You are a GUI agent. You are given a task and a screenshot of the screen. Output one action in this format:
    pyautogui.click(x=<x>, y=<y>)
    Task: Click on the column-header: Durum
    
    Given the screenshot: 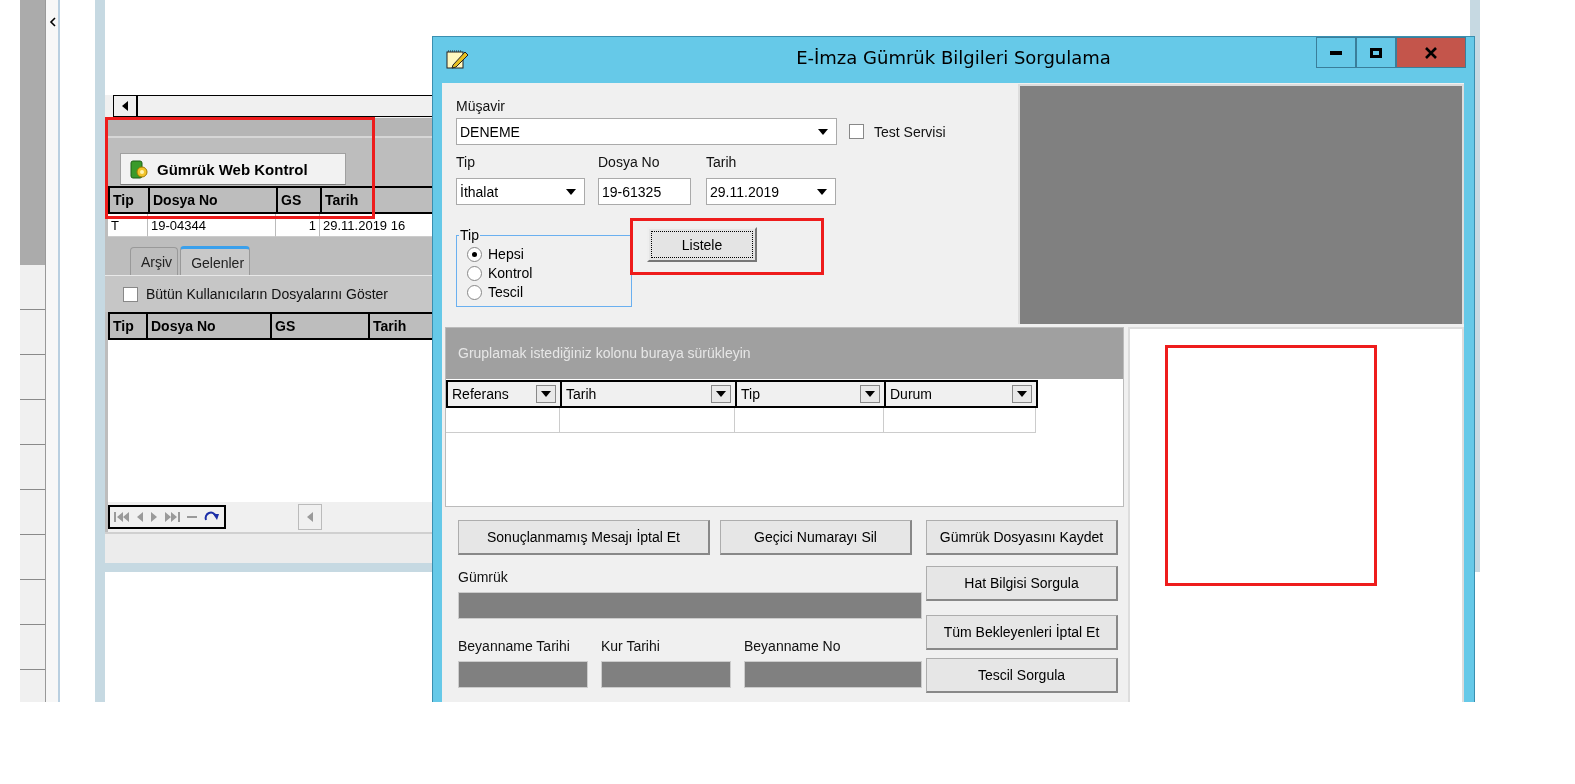 What is the action you would take?
    pyautogui.click(x=962, y=394)
    